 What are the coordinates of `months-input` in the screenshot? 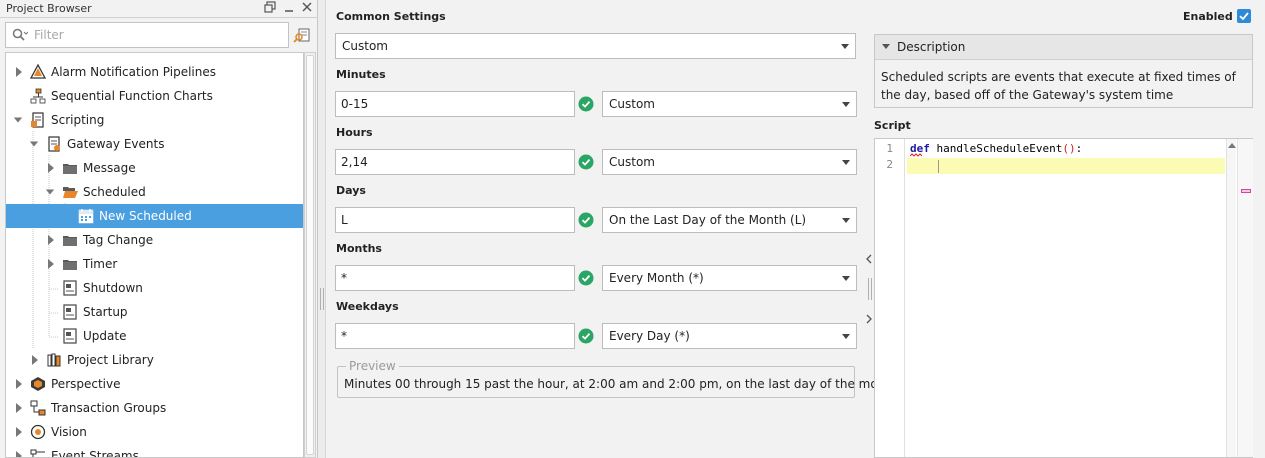 It's located at (453, 278).